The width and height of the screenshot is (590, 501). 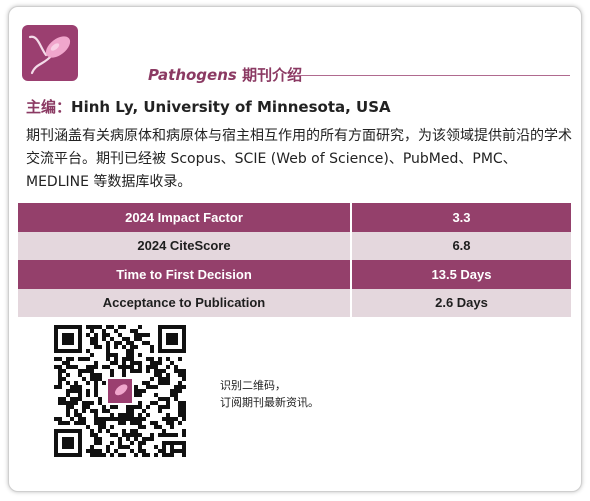 What do you see at coordinates (192, 75) in the screenshot?
I see `journal-name: Pathogens` at bounding box center [192, 75].